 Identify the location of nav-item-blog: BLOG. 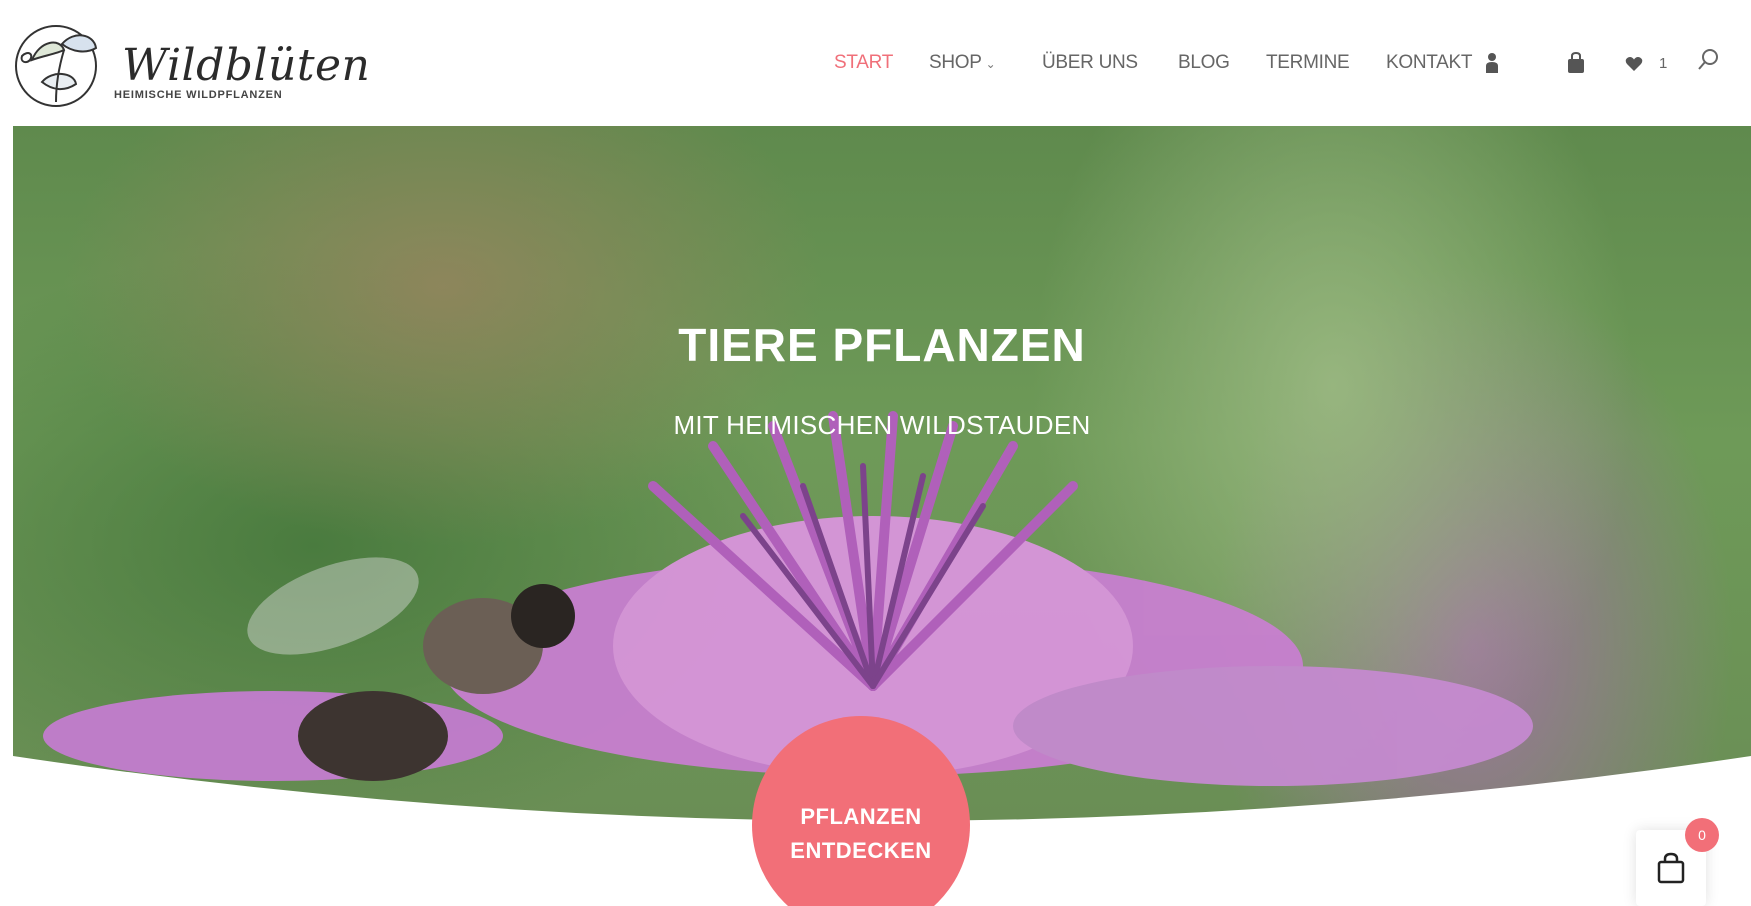
(1204, 63).